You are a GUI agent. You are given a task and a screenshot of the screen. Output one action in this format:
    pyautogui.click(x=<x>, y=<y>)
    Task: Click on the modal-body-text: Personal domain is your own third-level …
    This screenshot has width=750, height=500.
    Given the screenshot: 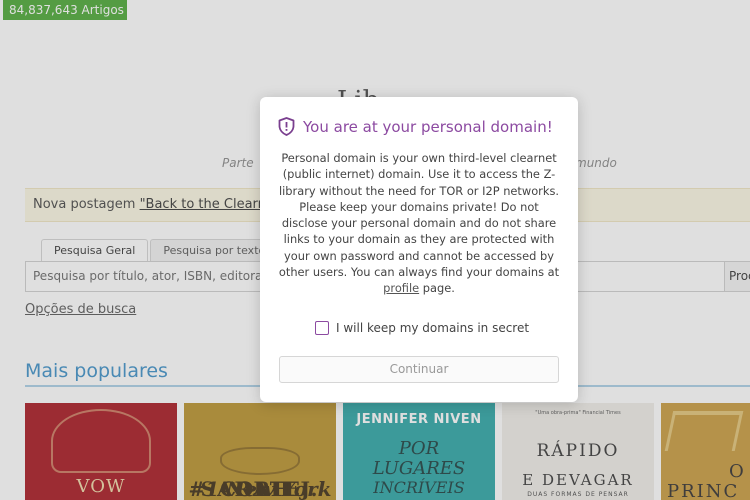 What is the action you would take?
    pyautogui.click(x=419, y=215)
    